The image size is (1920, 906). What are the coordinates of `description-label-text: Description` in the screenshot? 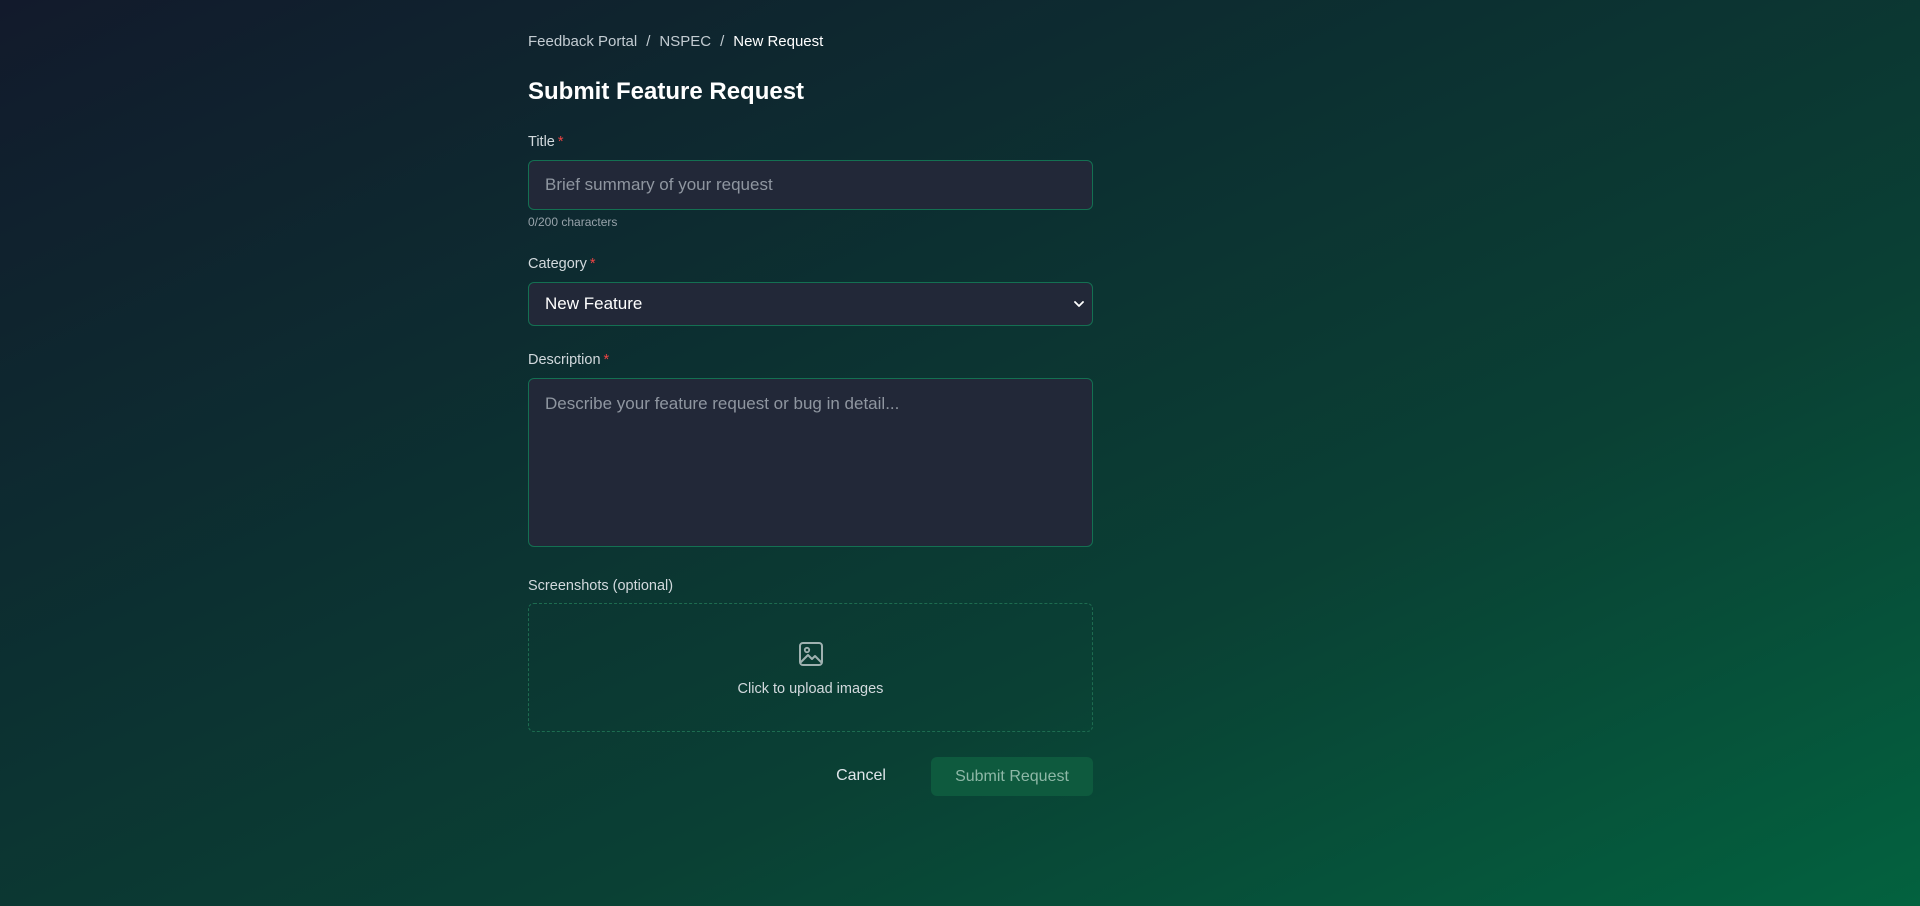 It's located at (564, 360).